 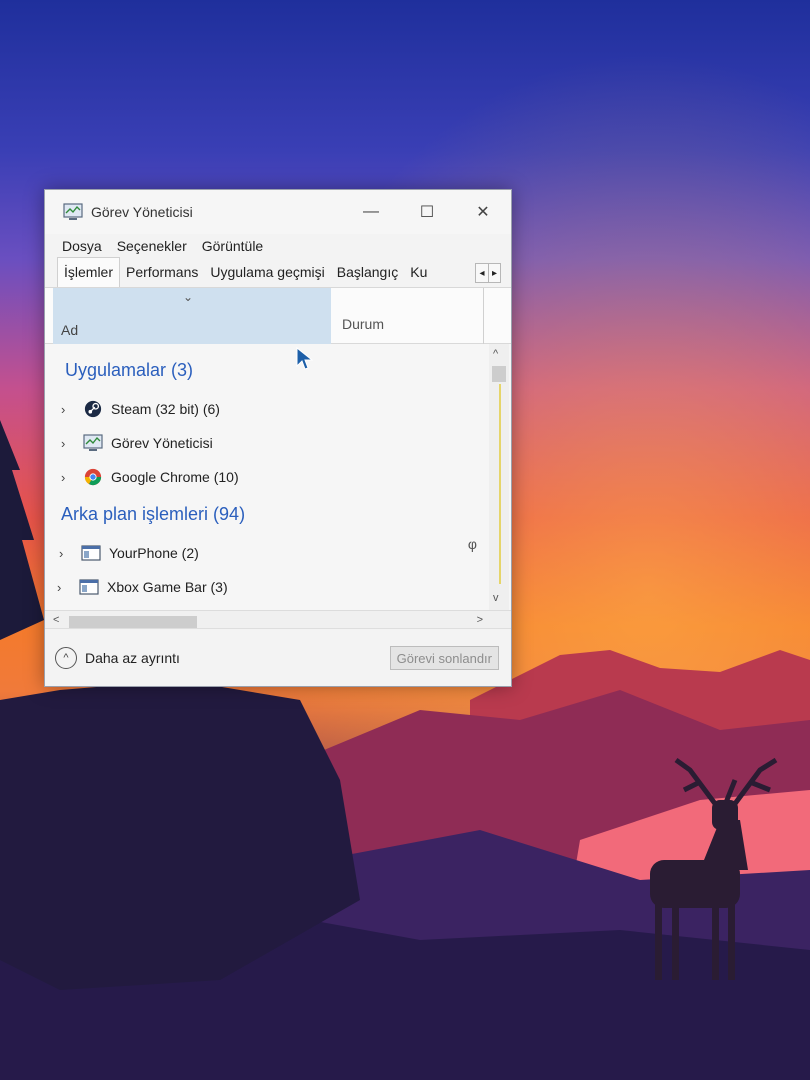 I want to click on tab-startup: Başlangıç, so click(x=367, y=275).